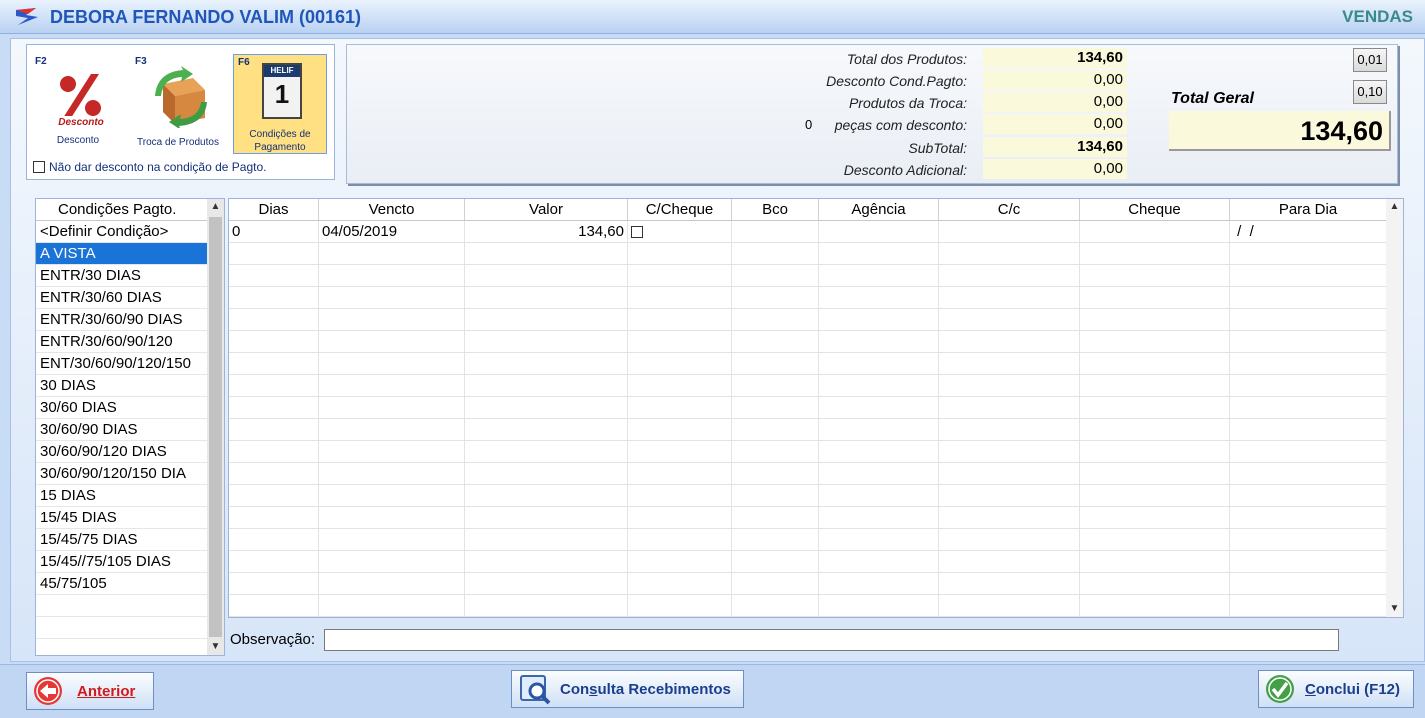 The width and height of the screenshot is (1425, 718). What do you see at coordinates (122, 254) in the screenshot?
I see `list-item: A VISTA` at bounding box center [122, 254].